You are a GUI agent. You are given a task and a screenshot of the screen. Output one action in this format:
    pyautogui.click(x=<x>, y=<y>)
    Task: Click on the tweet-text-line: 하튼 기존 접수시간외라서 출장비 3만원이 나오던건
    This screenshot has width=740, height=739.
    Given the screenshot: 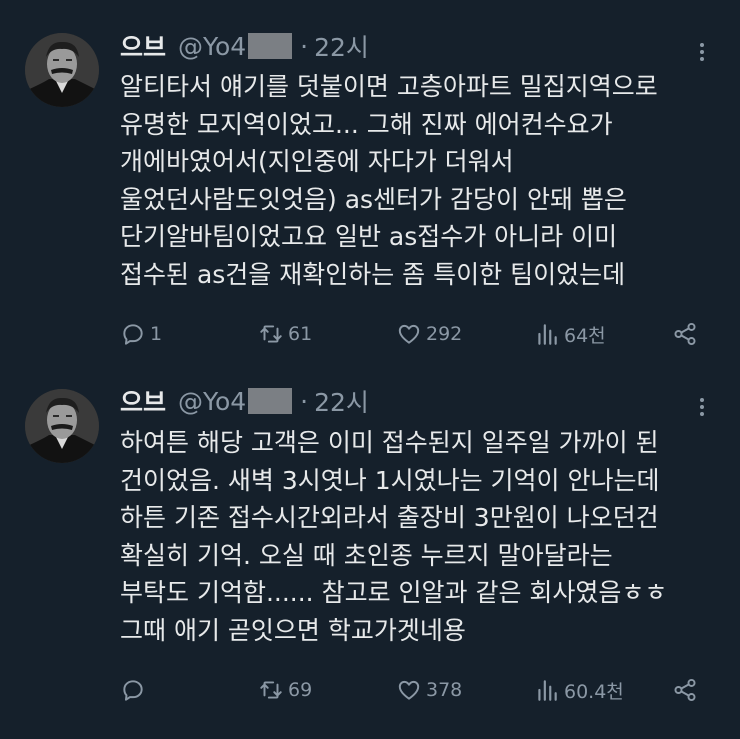 What is the action you would take?
    pyautogui.click(x=389, y=518)
    